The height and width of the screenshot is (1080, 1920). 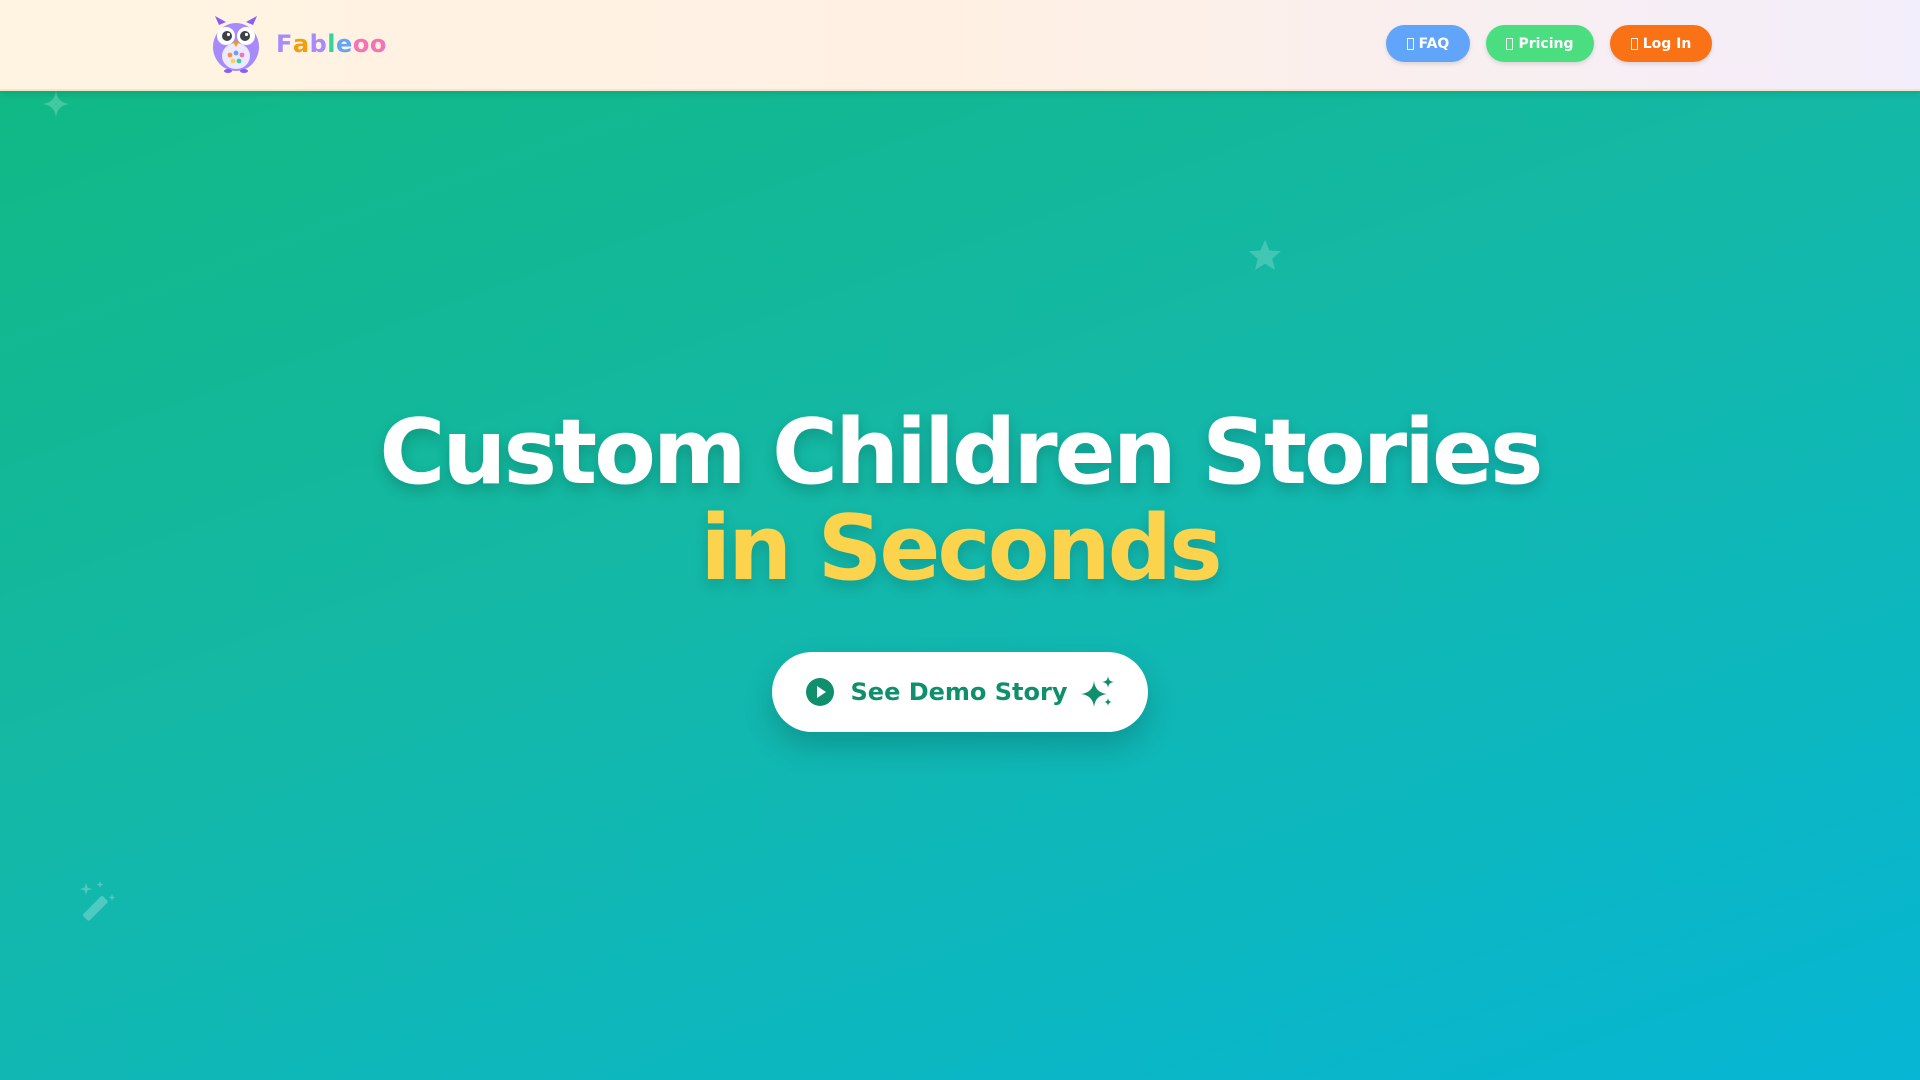 What do you see at coordinates (98, 901) in the screenshot?
I see `magic-wand-icon` at bounding box center [98, 901].